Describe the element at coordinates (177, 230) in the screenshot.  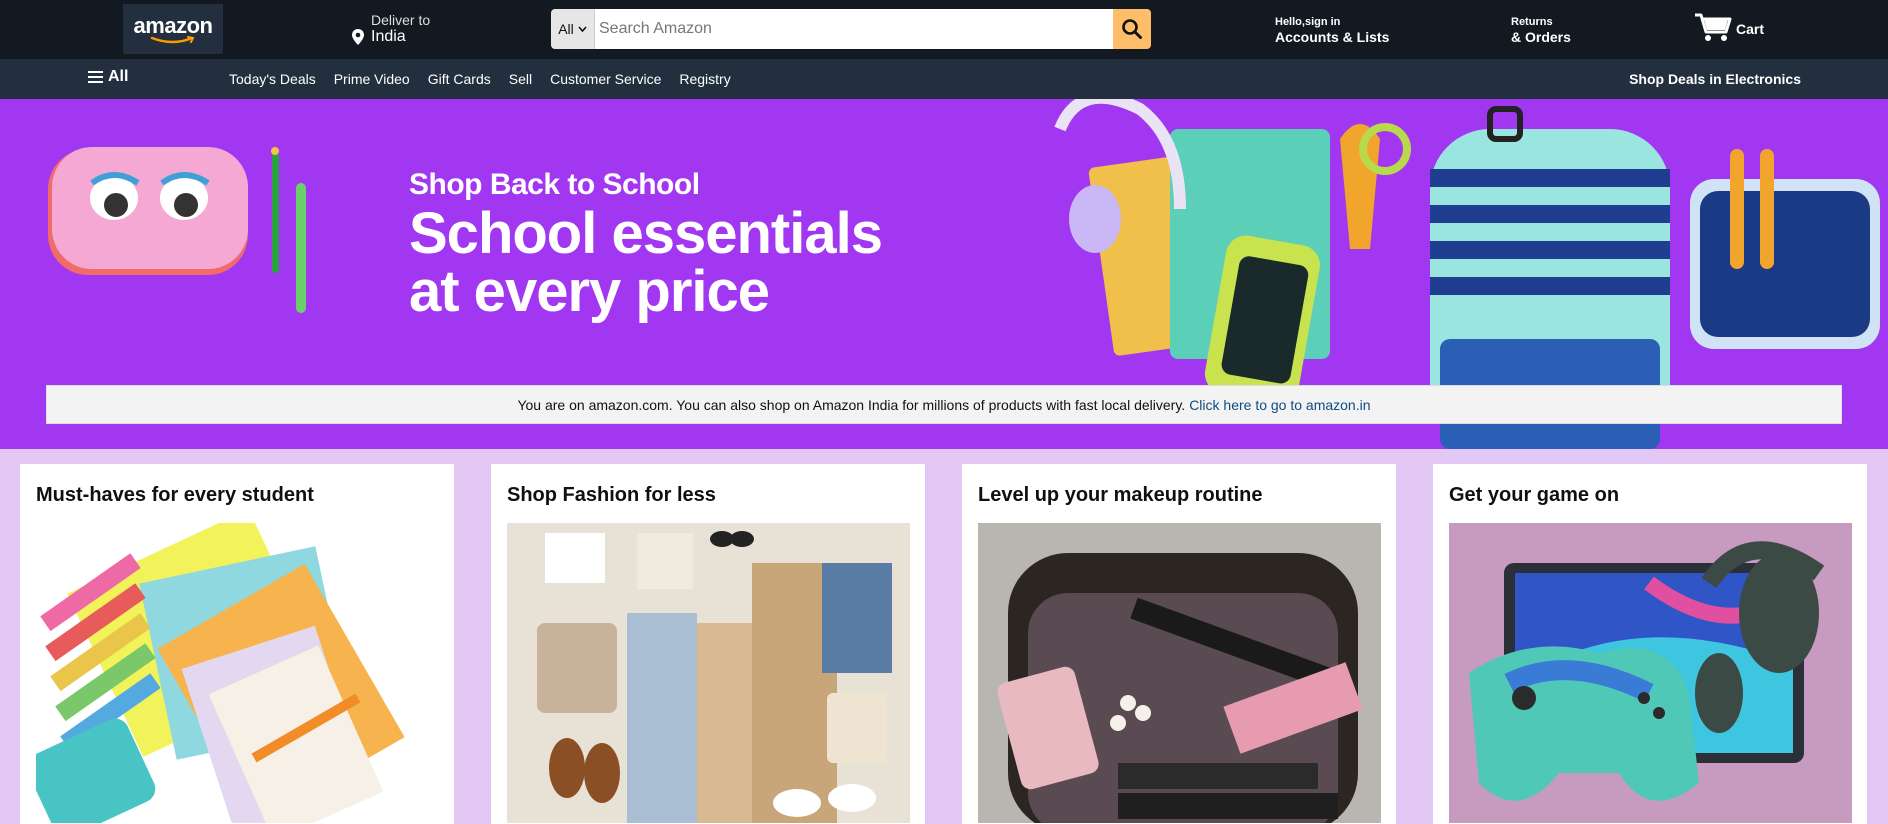
I see `pencil-case-image` at that location.